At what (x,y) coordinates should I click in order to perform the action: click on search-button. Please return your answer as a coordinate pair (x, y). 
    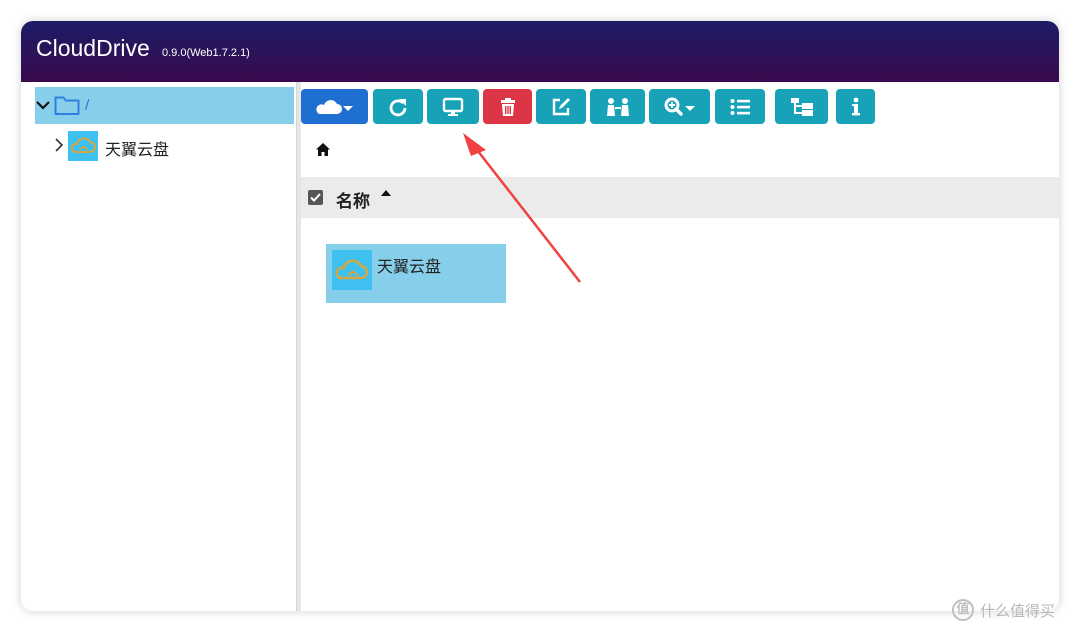
    Looking at the image, I should click on (679, 106).